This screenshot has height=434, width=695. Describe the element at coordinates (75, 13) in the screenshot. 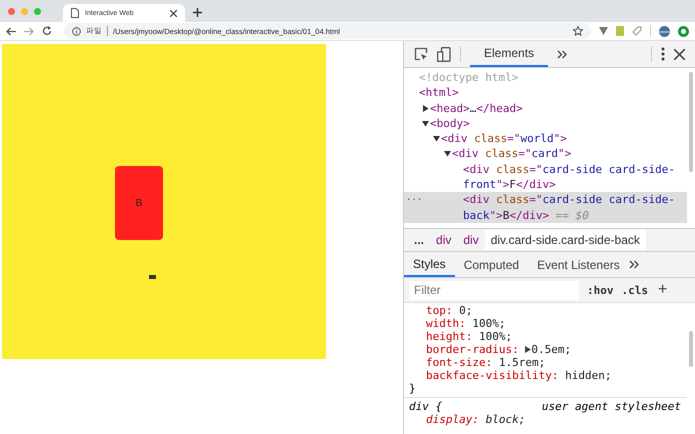

I see `page-icon` at that location.